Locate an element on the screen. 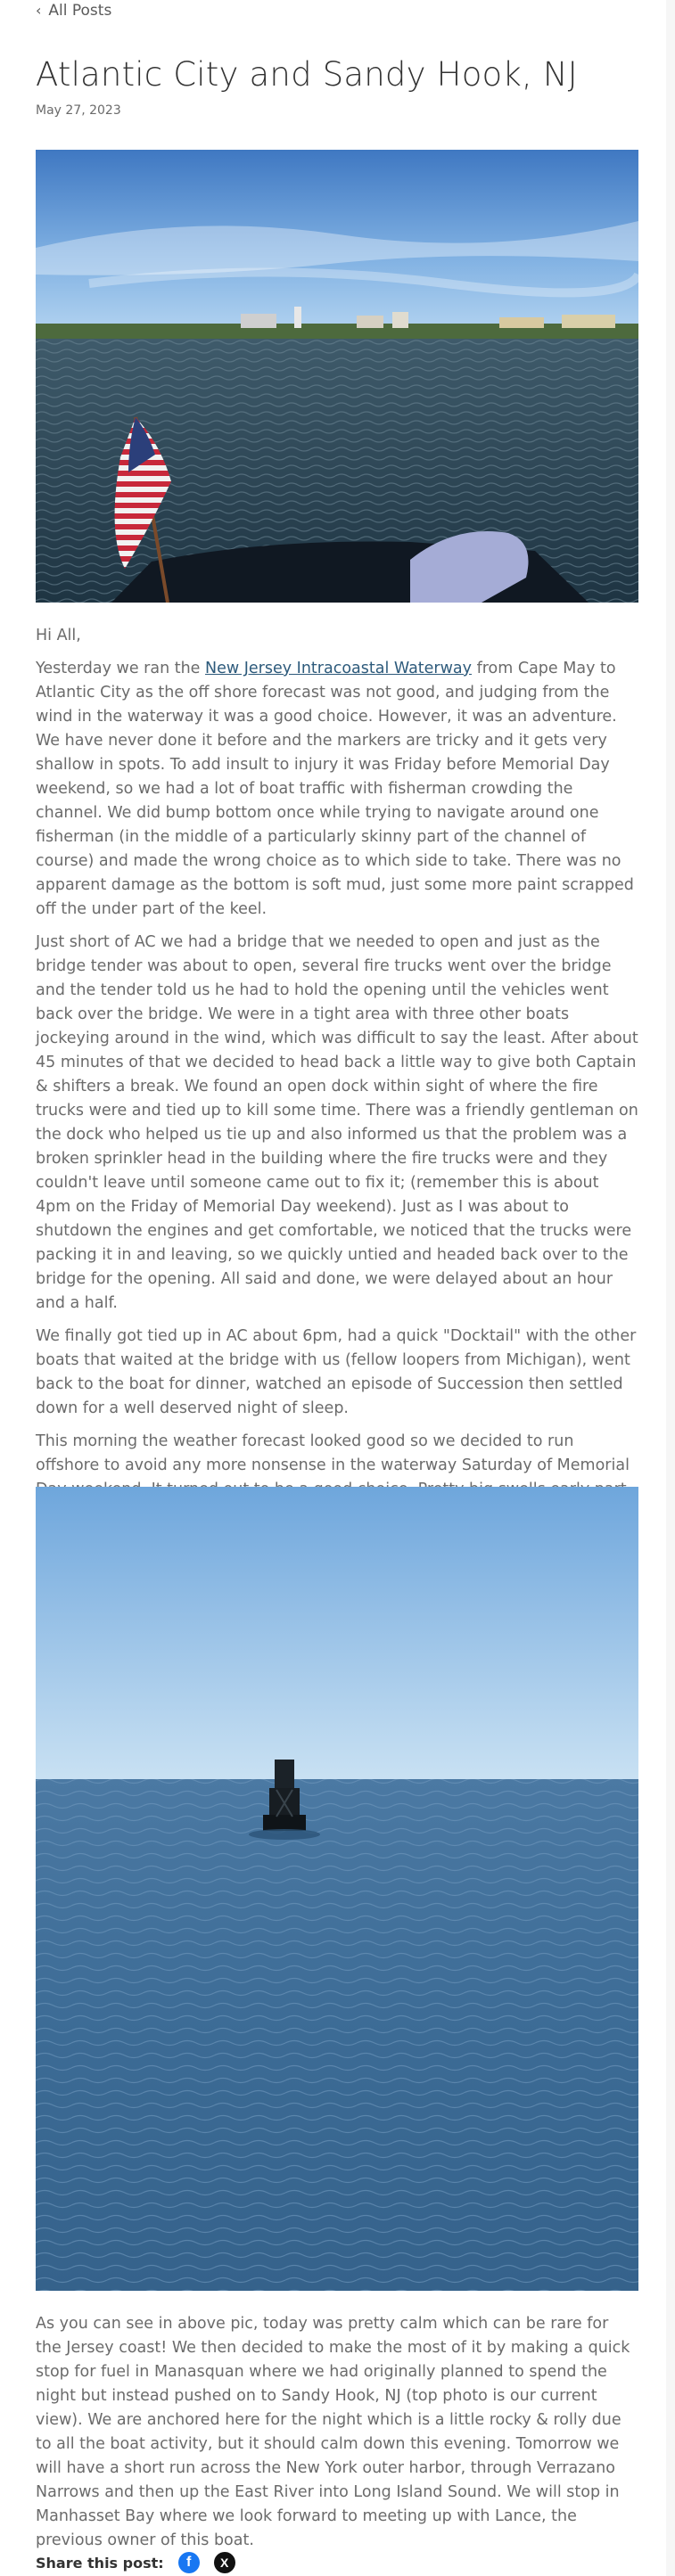  paragraph-icw-text-start: Yesterday we ran the is located at coordinates (121, 668).